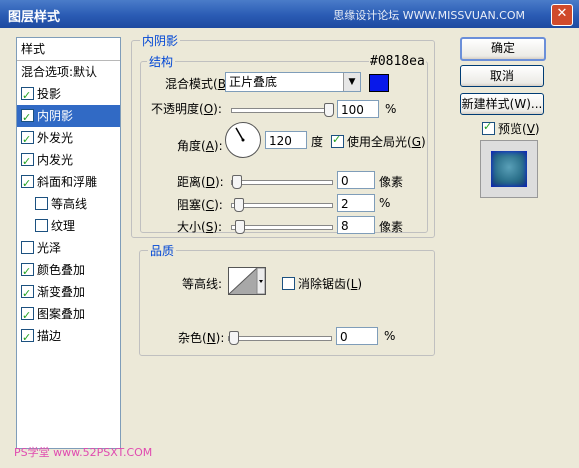 The height and width of the screenshot is (468, 579). Describe the element at coordinates (160, 40) in the screenshot. I see `inner-shadow-title: 内阴影` at that location.